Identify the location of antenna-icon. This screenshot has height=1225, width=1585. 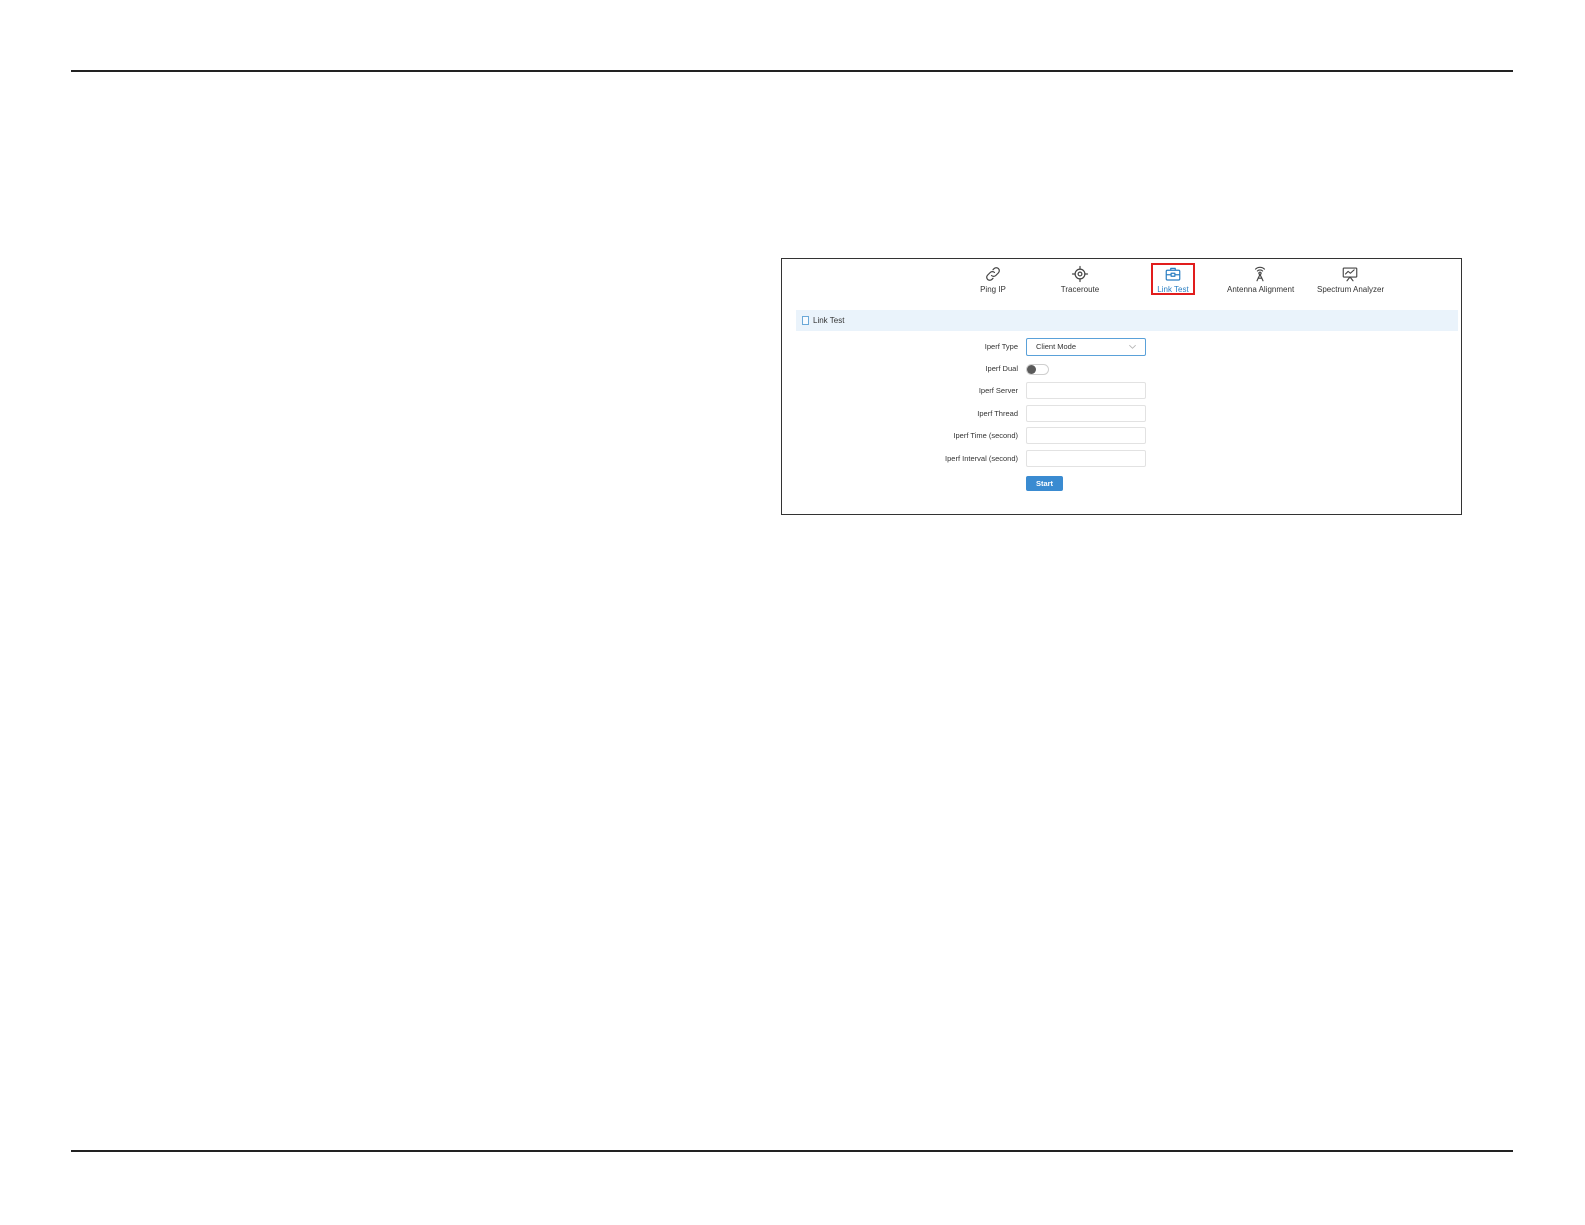
(1260, 274).